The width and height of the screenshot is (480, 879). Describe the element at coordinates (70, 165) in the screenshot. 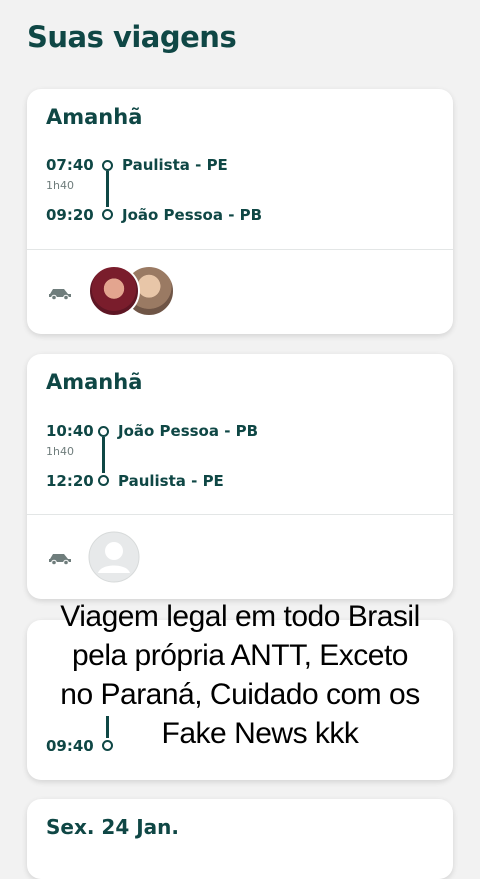

I see `depart-time: 07:40` at that location.